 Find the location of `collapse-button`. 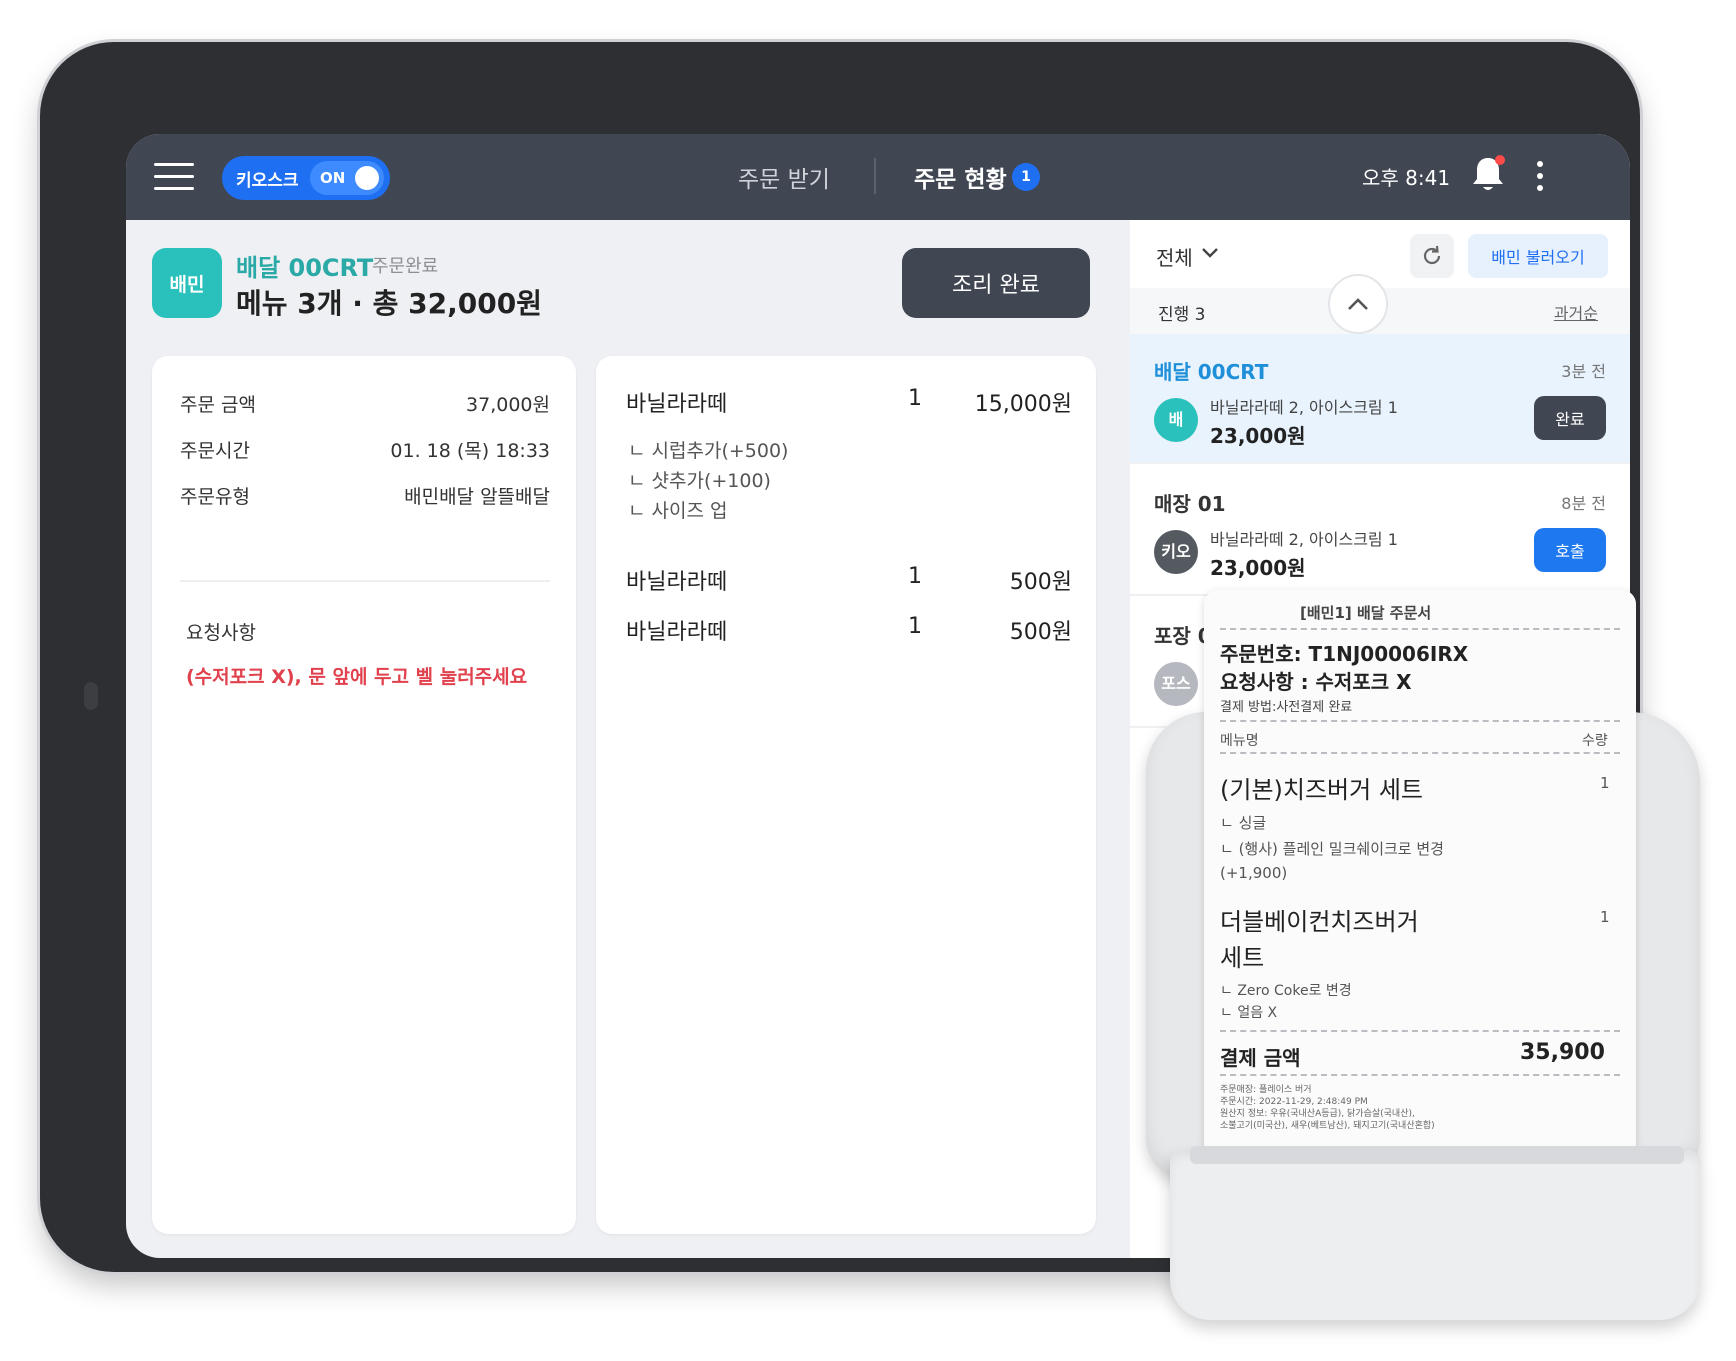

collapse-button is located at coordinates (1358, 304).